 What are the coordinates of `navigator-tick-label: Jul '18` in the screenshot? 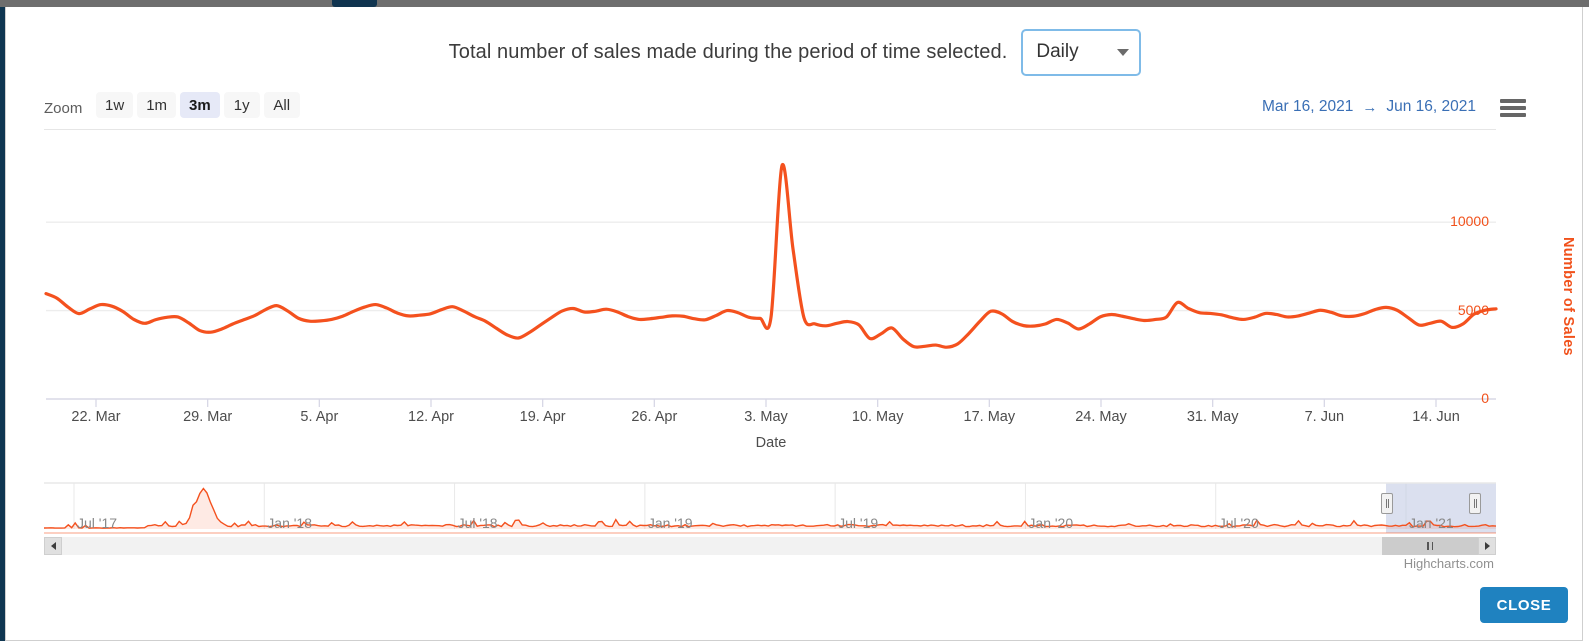 It's located at (477, 523).